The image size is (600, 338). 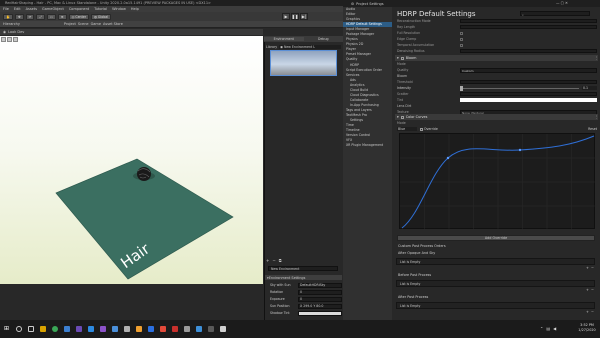 I want to click on quality-dropdown: Custom, so click(x=528, y=70).